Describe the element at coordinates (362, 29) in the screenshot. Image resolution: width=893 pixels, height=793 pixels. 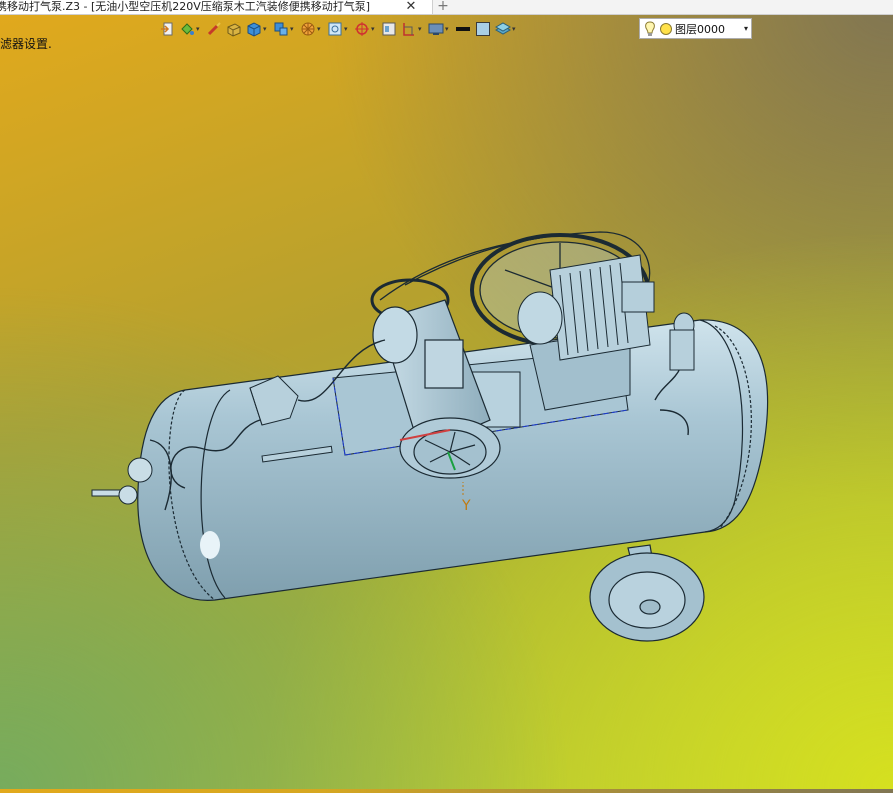
I see `target-icon` at that location.